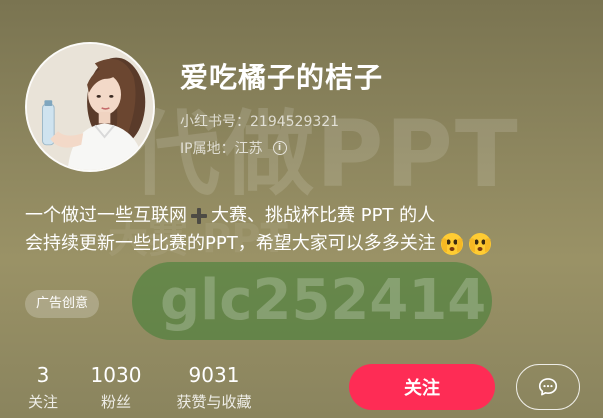 Image resolution: width=603 pixels, height=418 pixels. Describe the element at coordinates (282, 77) in the screenshot. I see `profile-nickname: 爱吃橘子的桔子` at that location.